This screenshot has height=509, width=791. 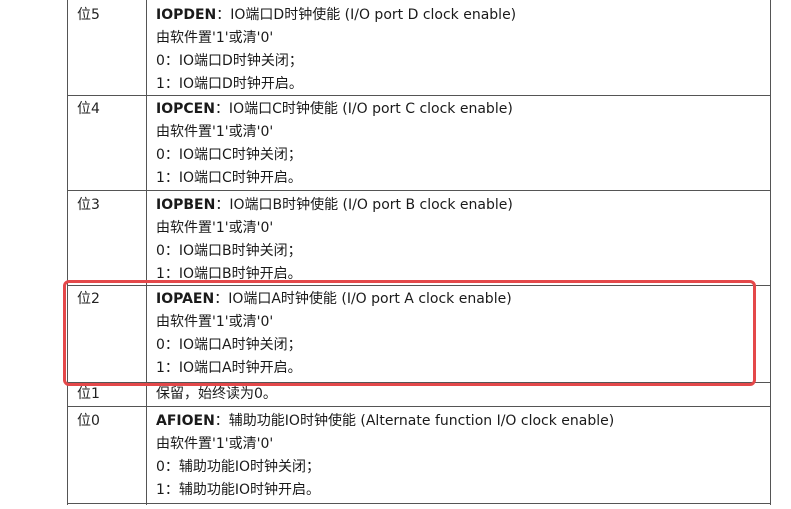 What do you see at coordinates (364, 205) in the screenshot?
I see `field-title: ：IO端口B时钟使能 (I/O port B clock enable)` at bounding box center [364, 205].